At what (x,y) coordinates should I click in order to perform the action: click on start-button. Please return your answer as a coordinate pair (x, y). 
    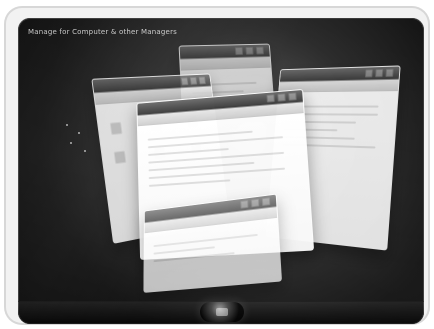
    Looking at the image, I should click on (222, 312).